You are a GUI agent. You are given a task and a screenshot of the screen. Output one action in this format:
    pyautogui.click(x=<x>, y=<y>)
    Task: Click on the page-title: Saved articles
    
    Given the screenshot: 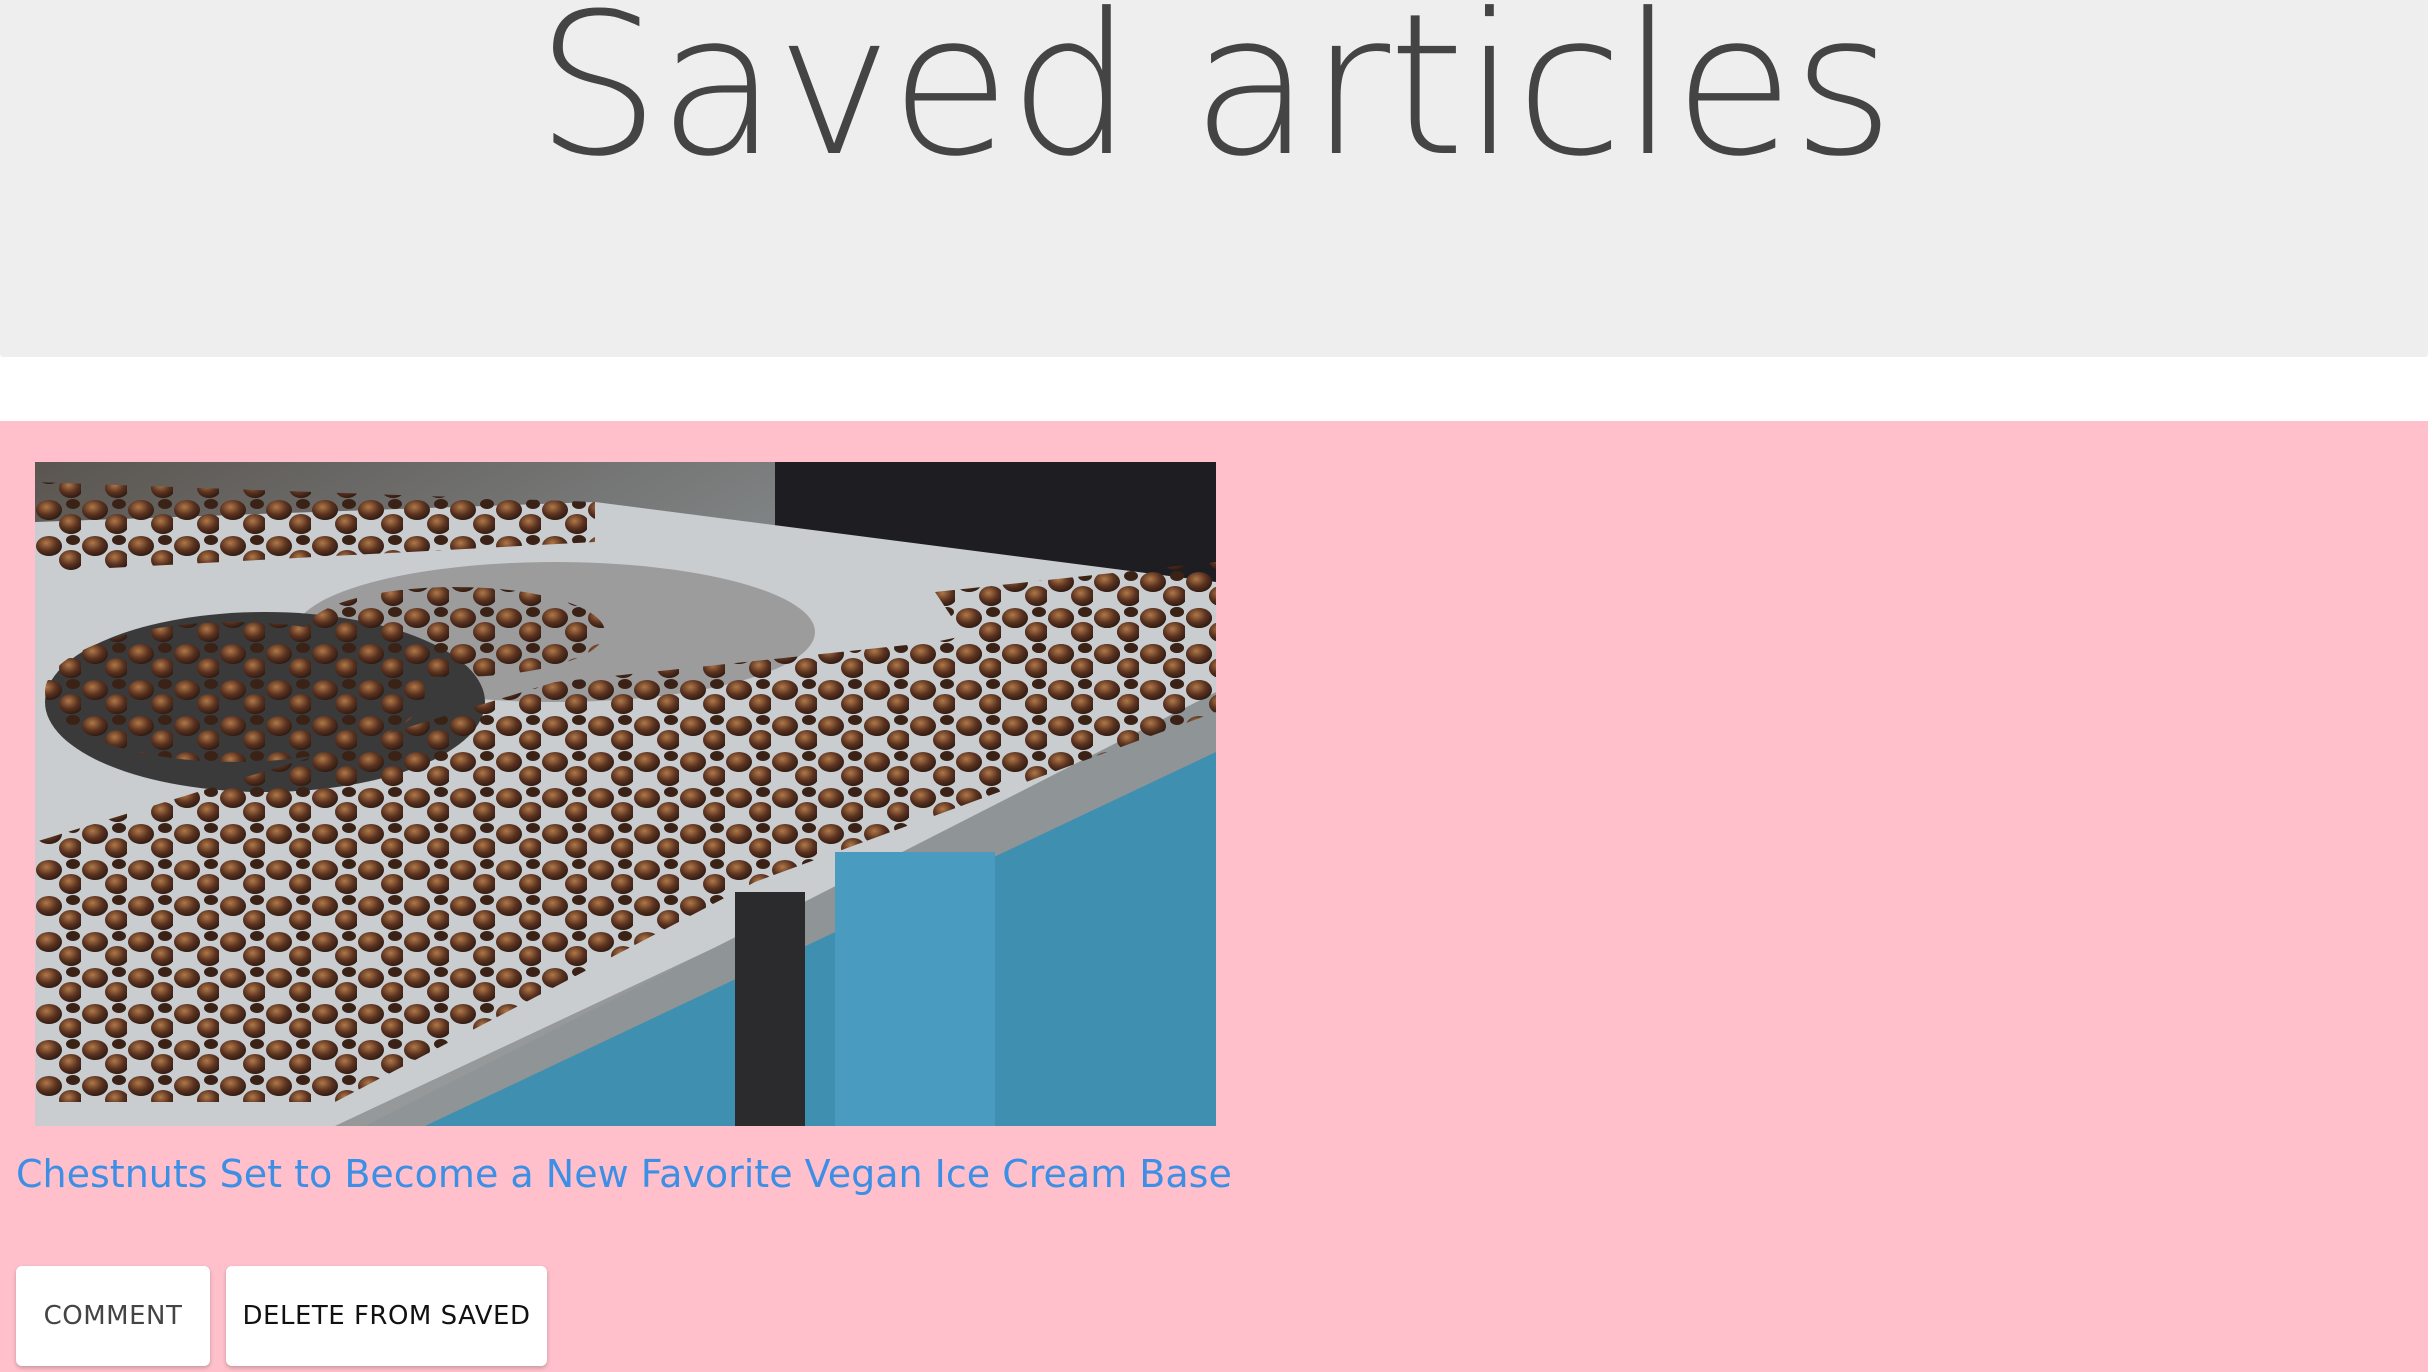 What is the action you would take?
    pyautogui.click(x=1215, y=100)
    